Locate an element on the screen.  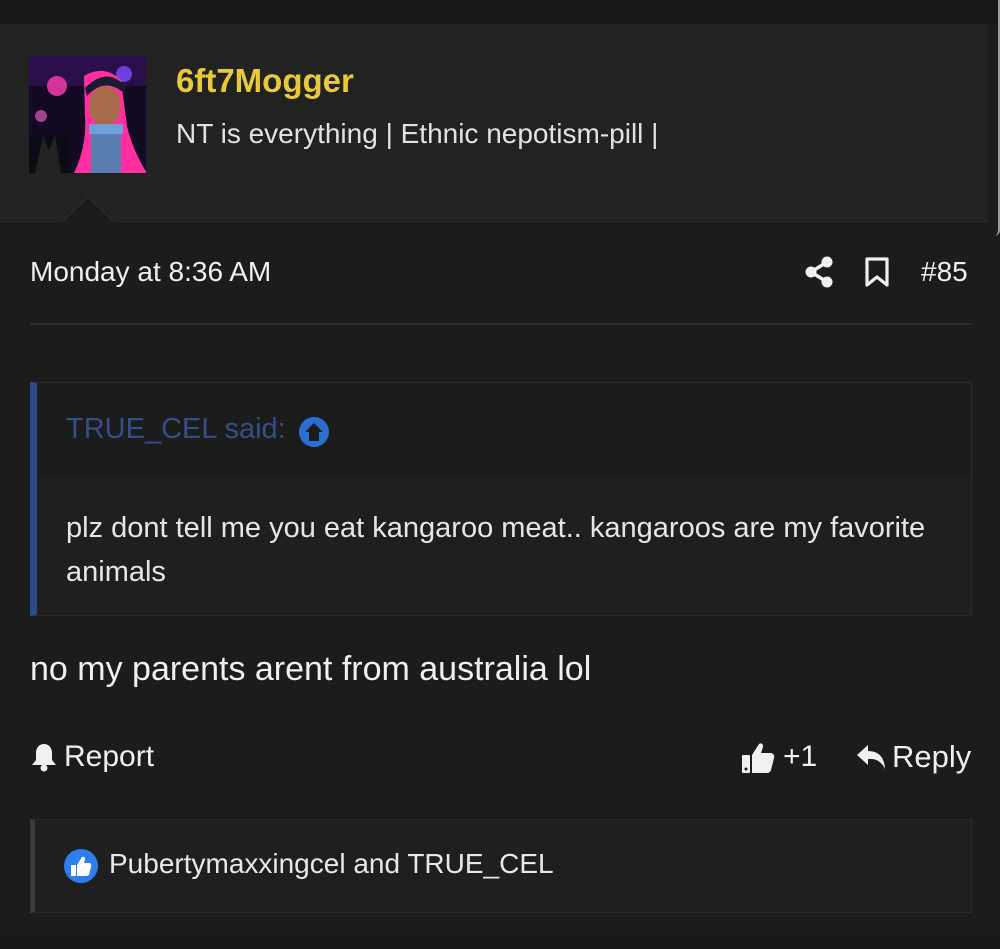
avatar is located at coordinates (87, 114).